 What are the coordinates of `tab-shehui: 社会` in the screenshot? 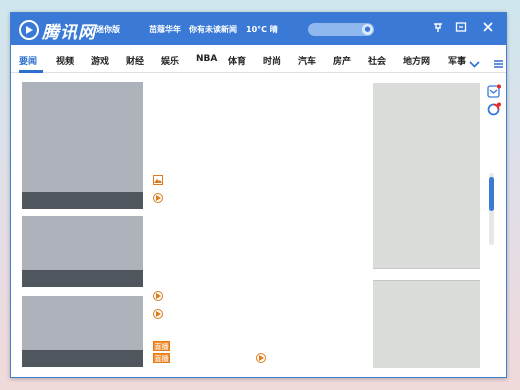 It's located at (377, 60).